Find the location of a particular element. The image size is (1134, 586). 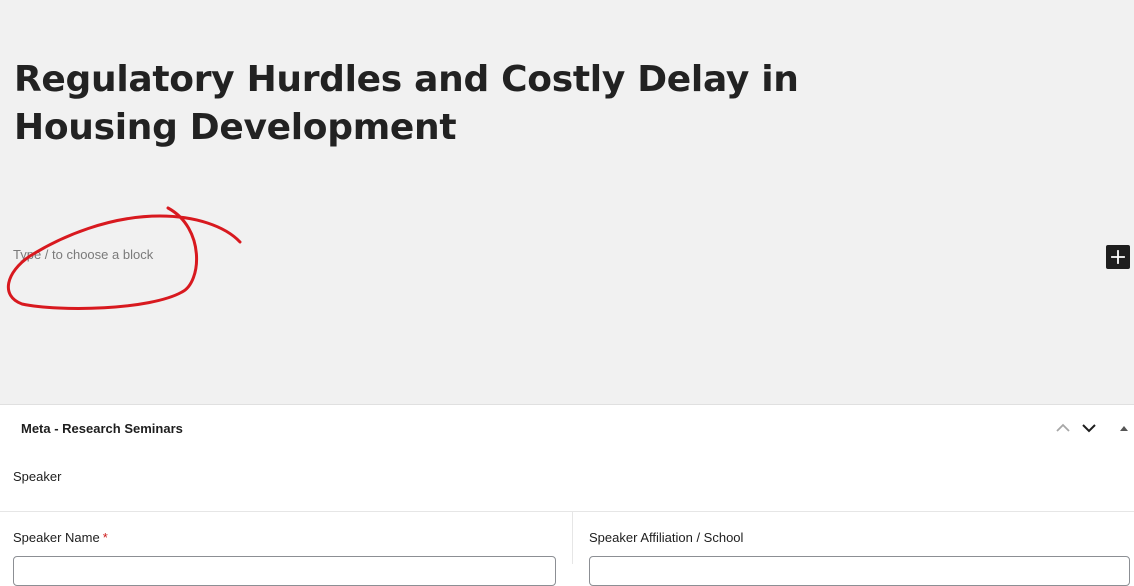

toggle-panel-button is located at coordinates (1123, 428).